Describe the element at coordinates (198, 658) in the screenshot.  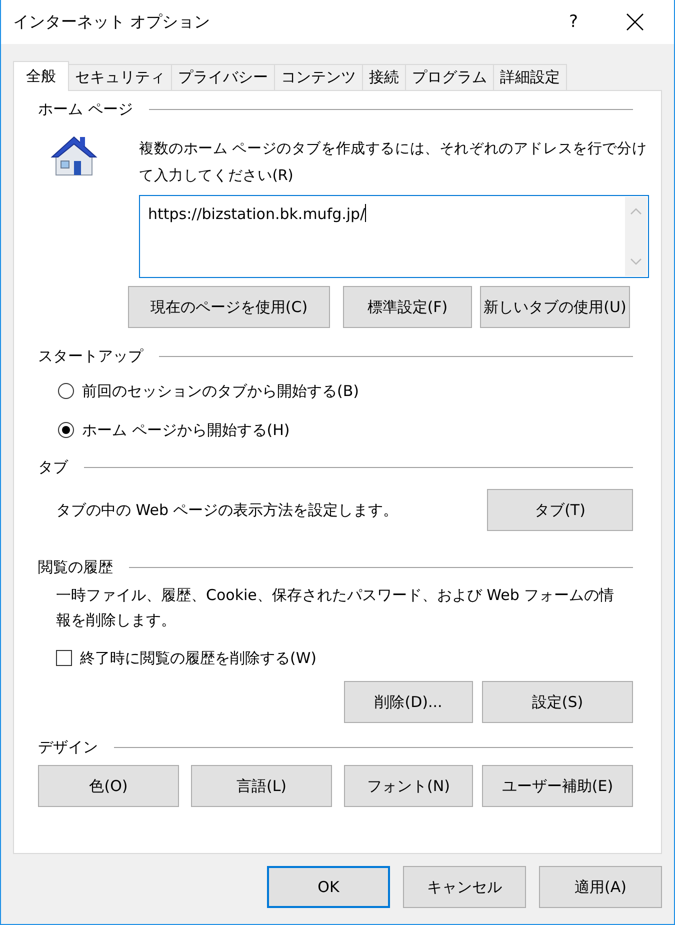
I see `checkbox-label: 終了時に閲覧の履歴を削除する(W)` at that location.